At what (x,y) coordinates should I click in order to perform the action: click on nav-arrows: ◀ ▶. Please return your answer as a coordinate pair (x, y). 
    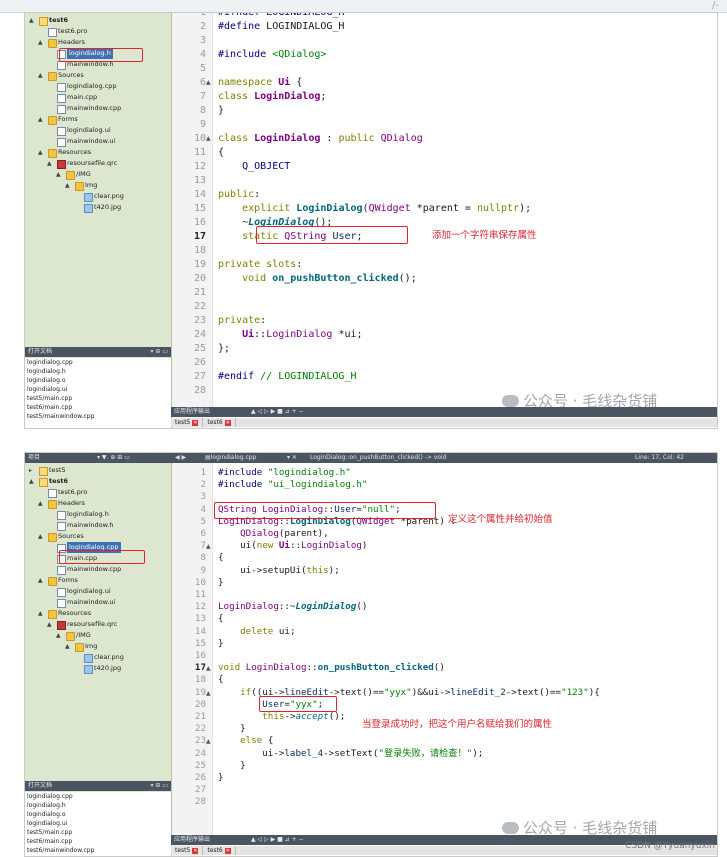
    Looking at the image, I should click on (180, 458).